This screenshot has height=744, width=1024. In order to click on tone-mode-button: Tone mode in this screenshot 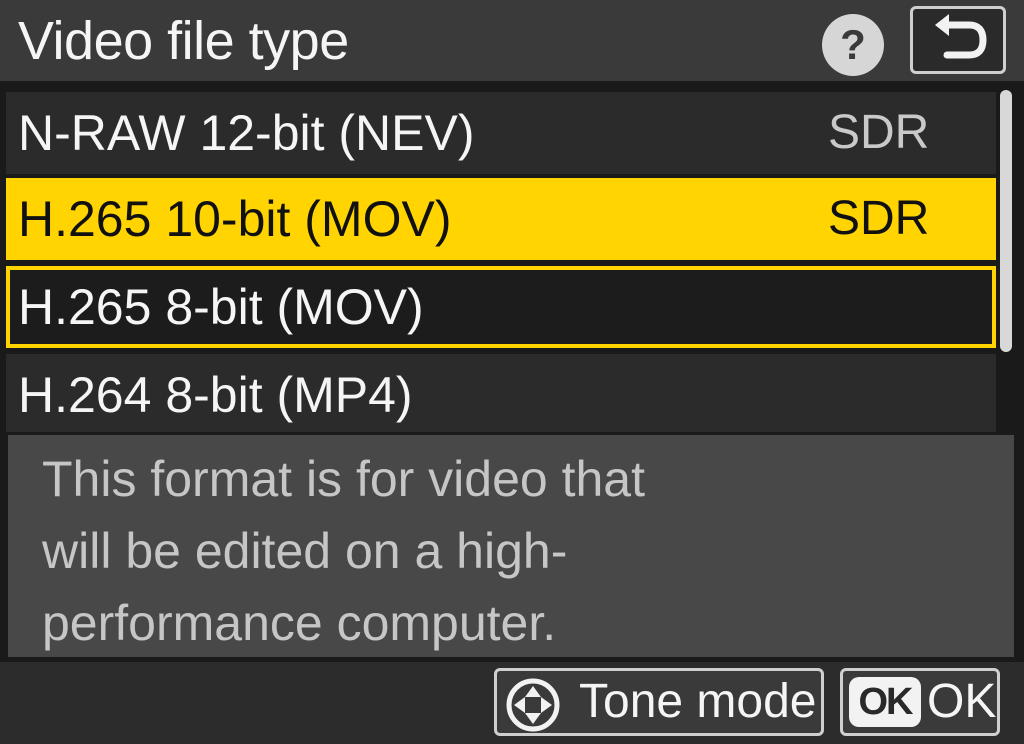, I will do `click(659, 702)`.